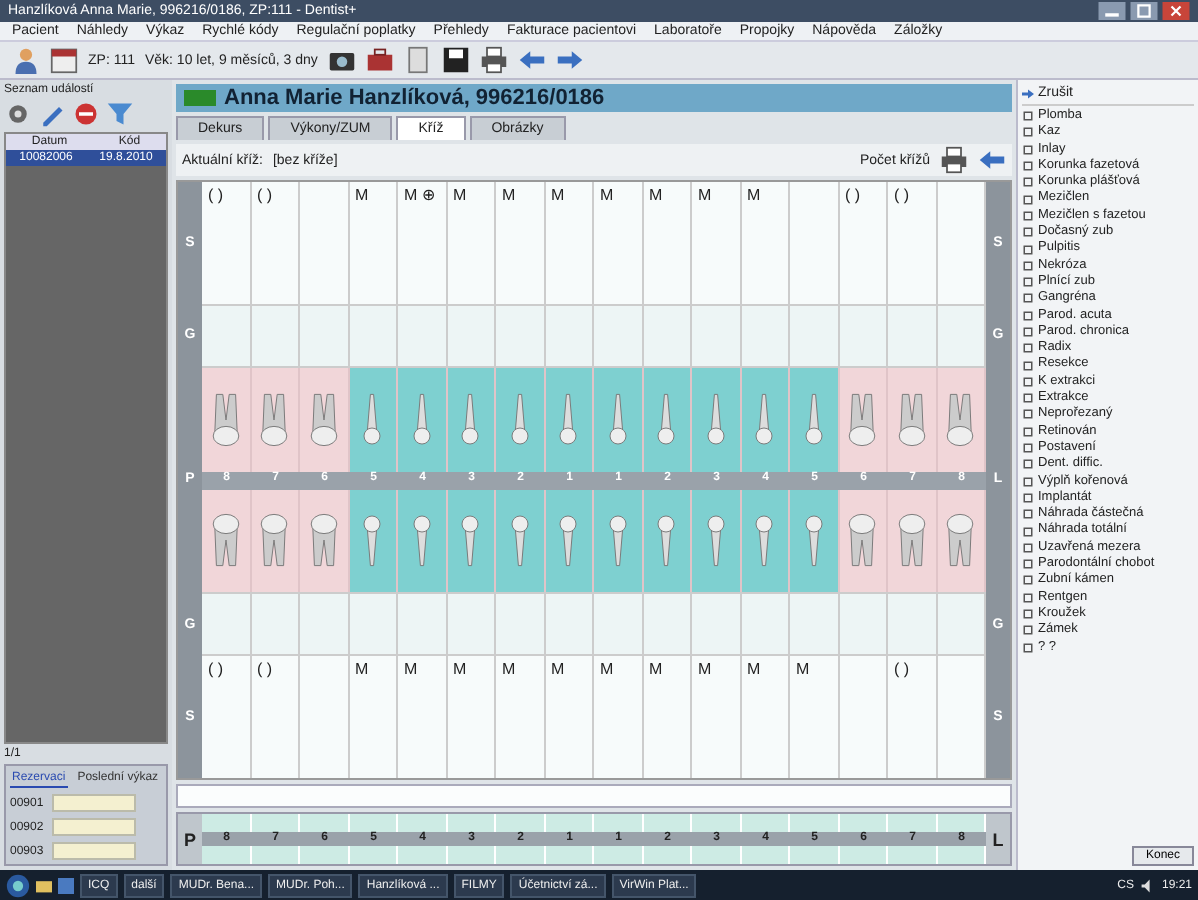 The height and width of the screenshot is (900, 1198). Describe the element at coordinates (379, 60) in the screenshot. I see `briefcase-icon` at that location.